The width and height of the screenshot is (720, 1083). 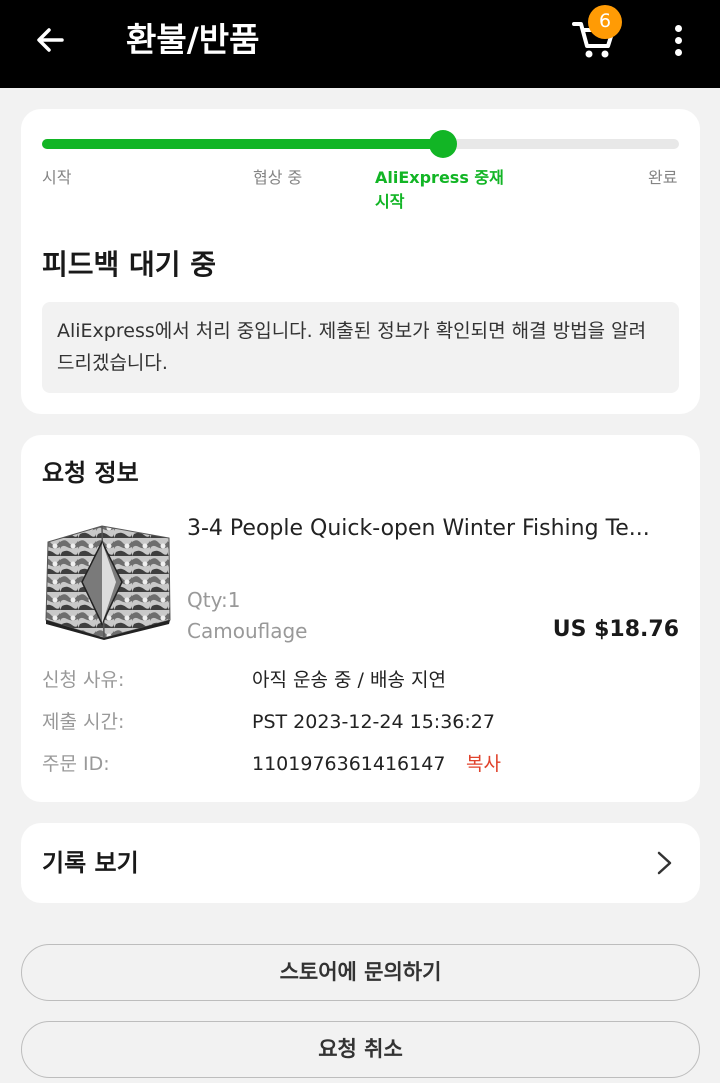 I want to click on top-app-bar: 환불/반품 6, so click(x=360, y=44).